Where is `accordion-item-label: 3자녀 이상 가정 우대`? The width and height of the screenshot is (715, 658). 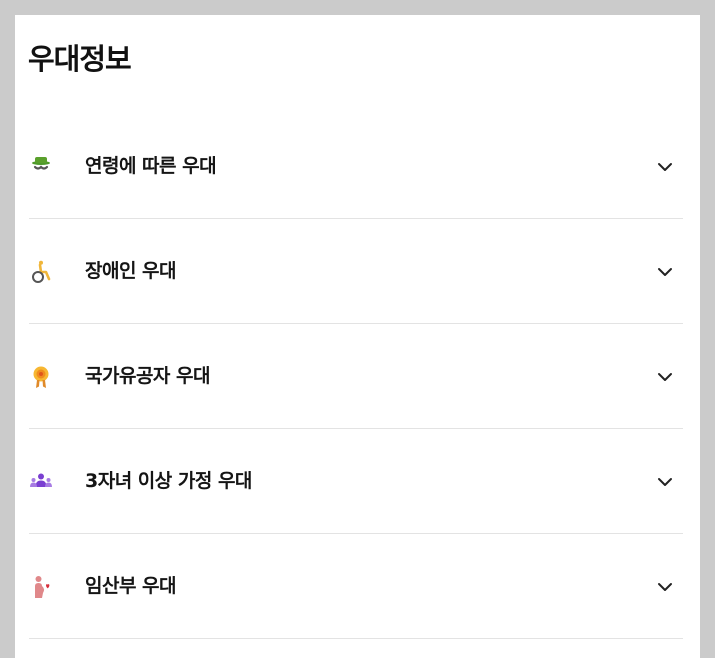 accordion-item-label: 3자녀 이상 가정 우대 is located at coordinates (168, 481).